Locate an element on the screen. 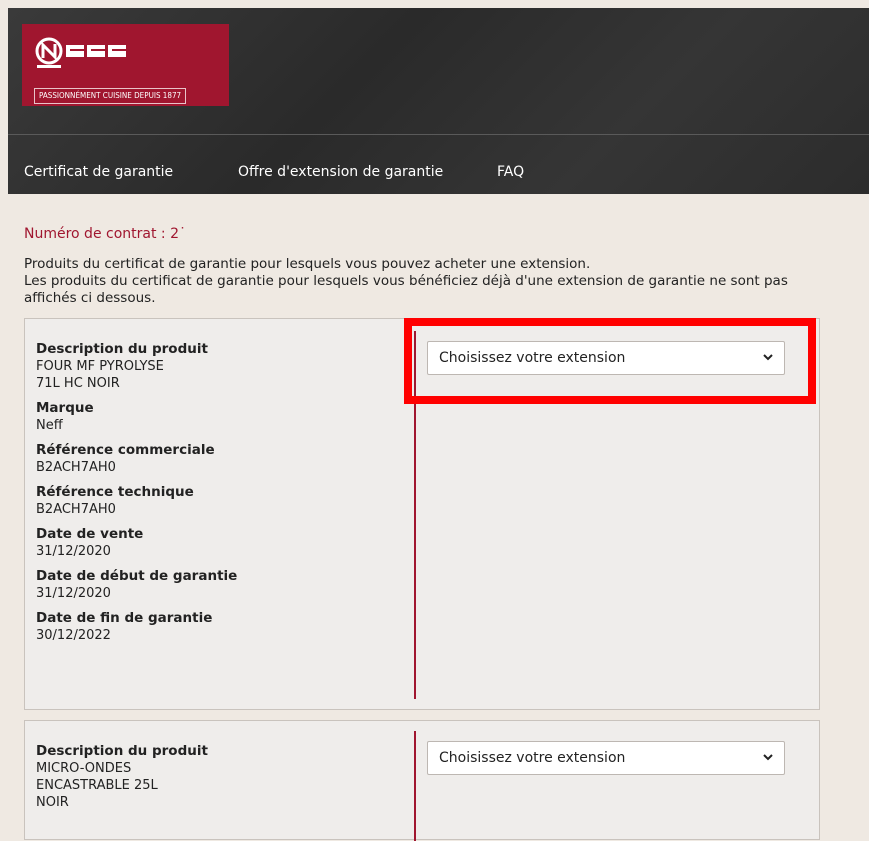 The height and width of the screenshot is (841, 869). nav-item-certificat: Certificat de garantie is located at coordinates (98, 172).